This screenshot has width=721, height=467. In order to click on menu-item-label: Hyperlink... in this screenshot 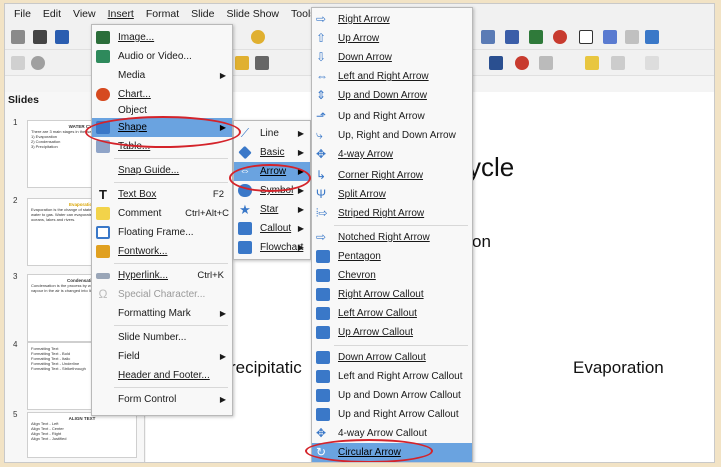, I will do `click(143, 275)`.